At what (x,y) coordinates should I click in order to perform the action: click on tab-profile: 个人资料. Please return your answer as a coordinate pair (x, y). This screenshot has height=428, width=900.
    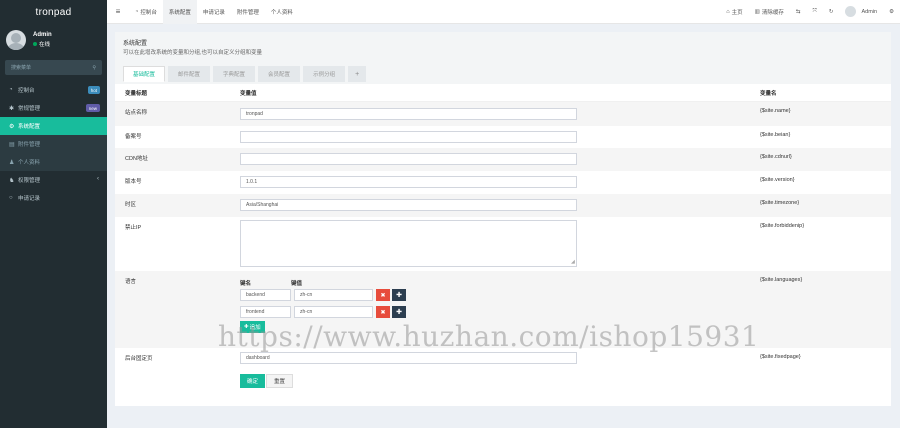
    Looking at the image, I should click on (282, 12).